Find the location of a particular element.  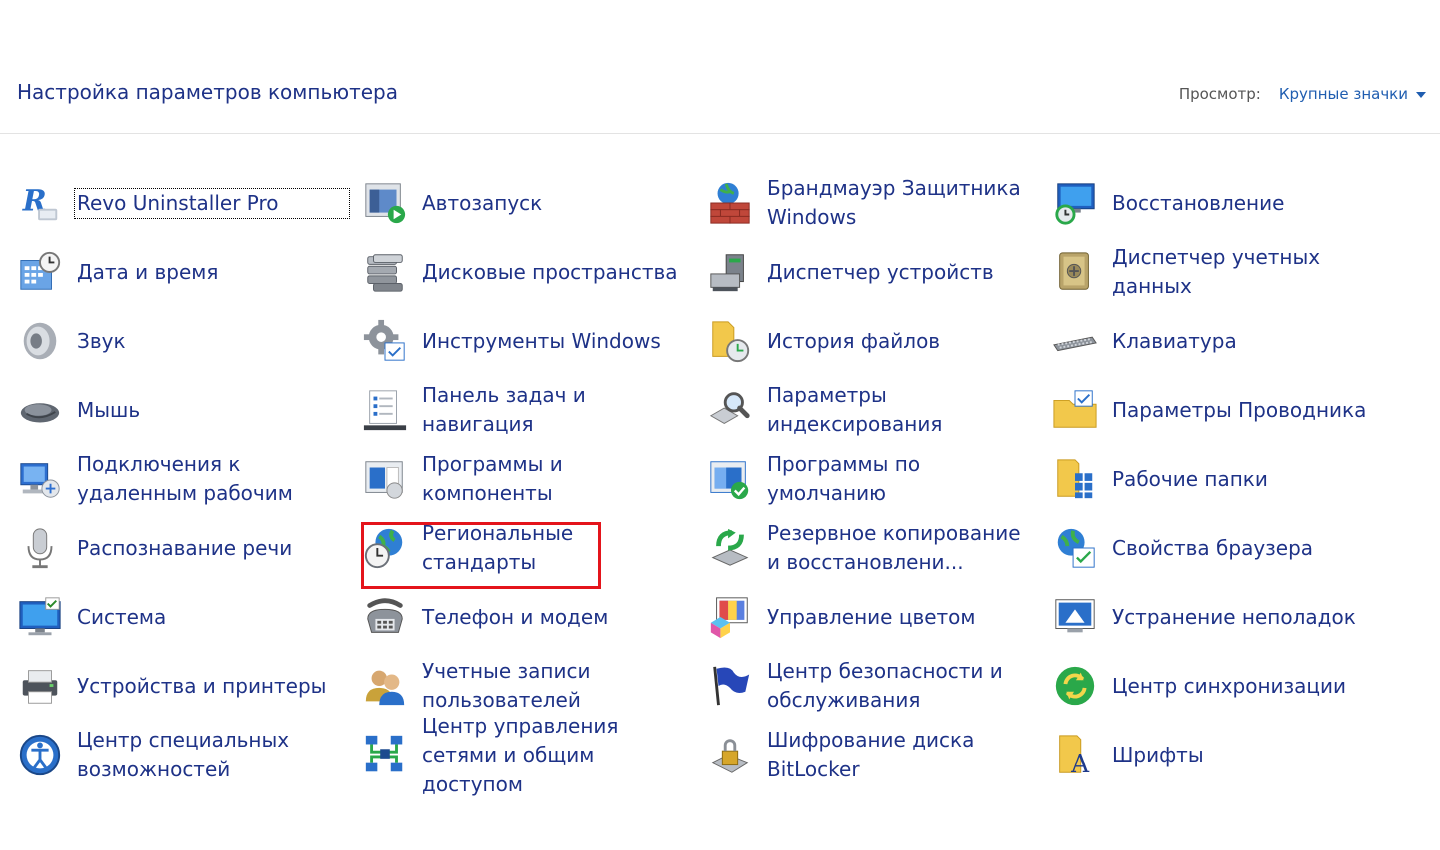

control-panel-item-credentials: Диспетчер учетных данных is located at coordinates (1218, 272).